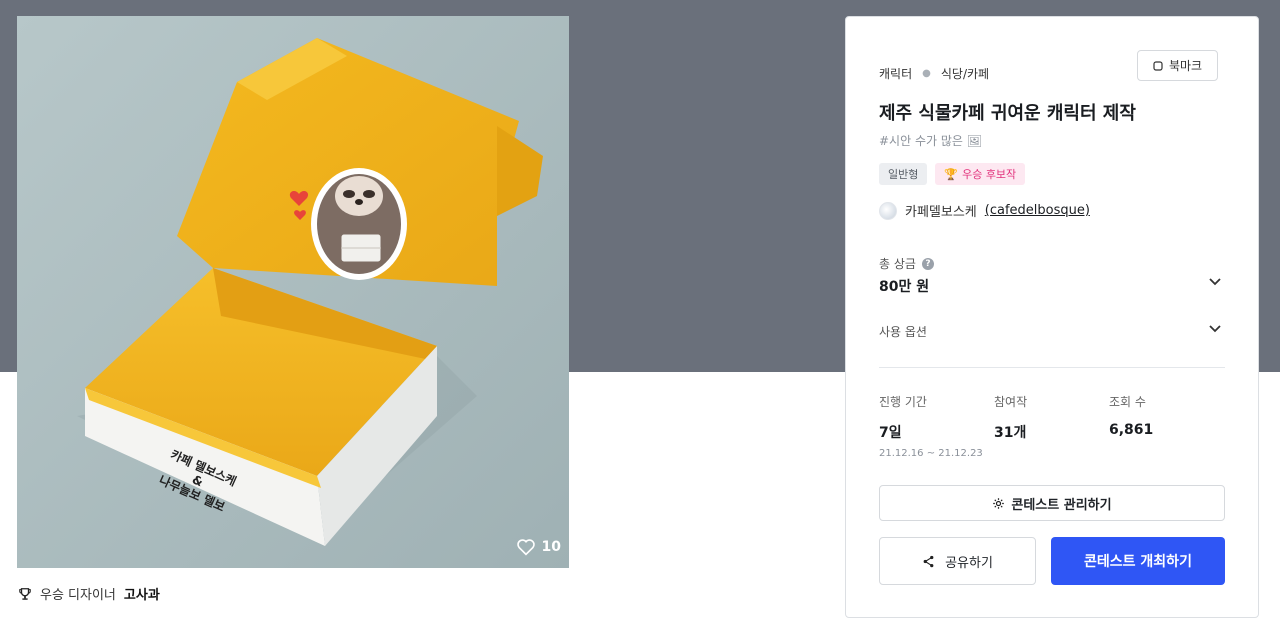  I want to click on gear-icon, so click(999, 503).